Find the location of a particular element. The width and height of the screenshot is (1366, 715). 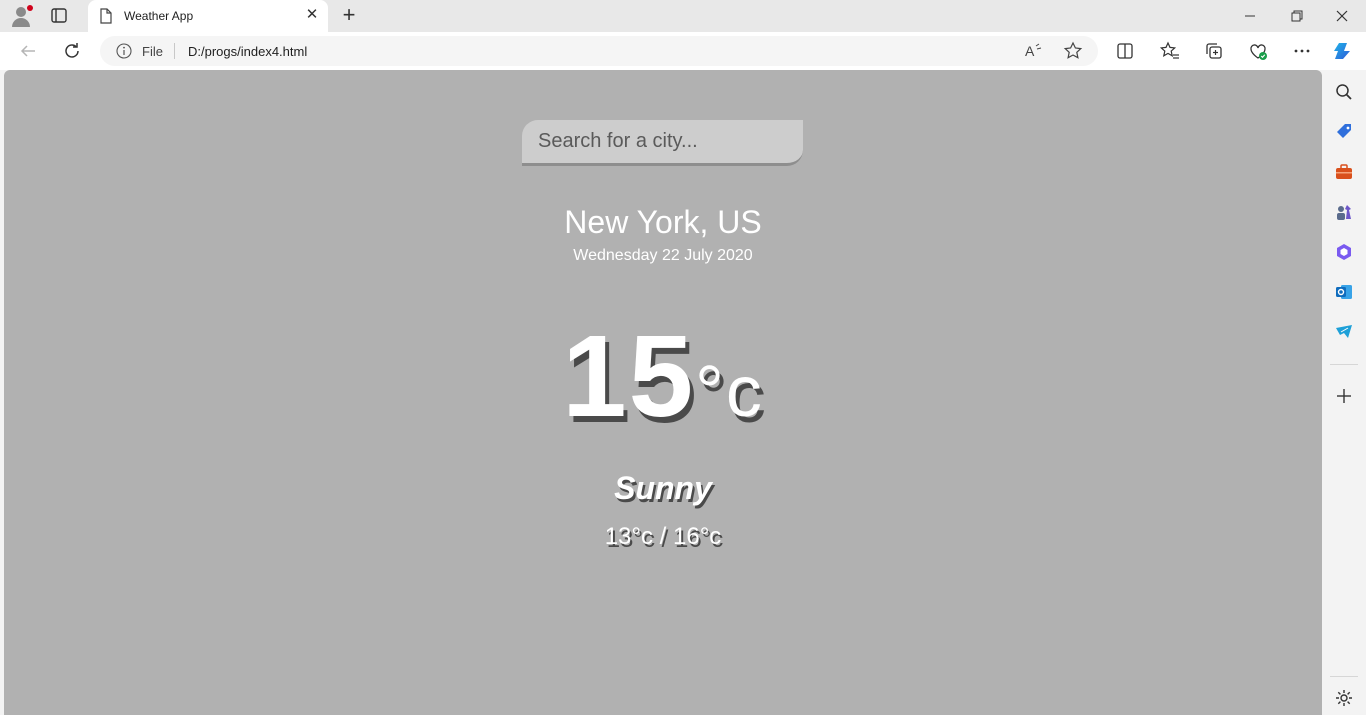

tab-weather-app: Weather App ✕ is located at coordinates (208, 16).